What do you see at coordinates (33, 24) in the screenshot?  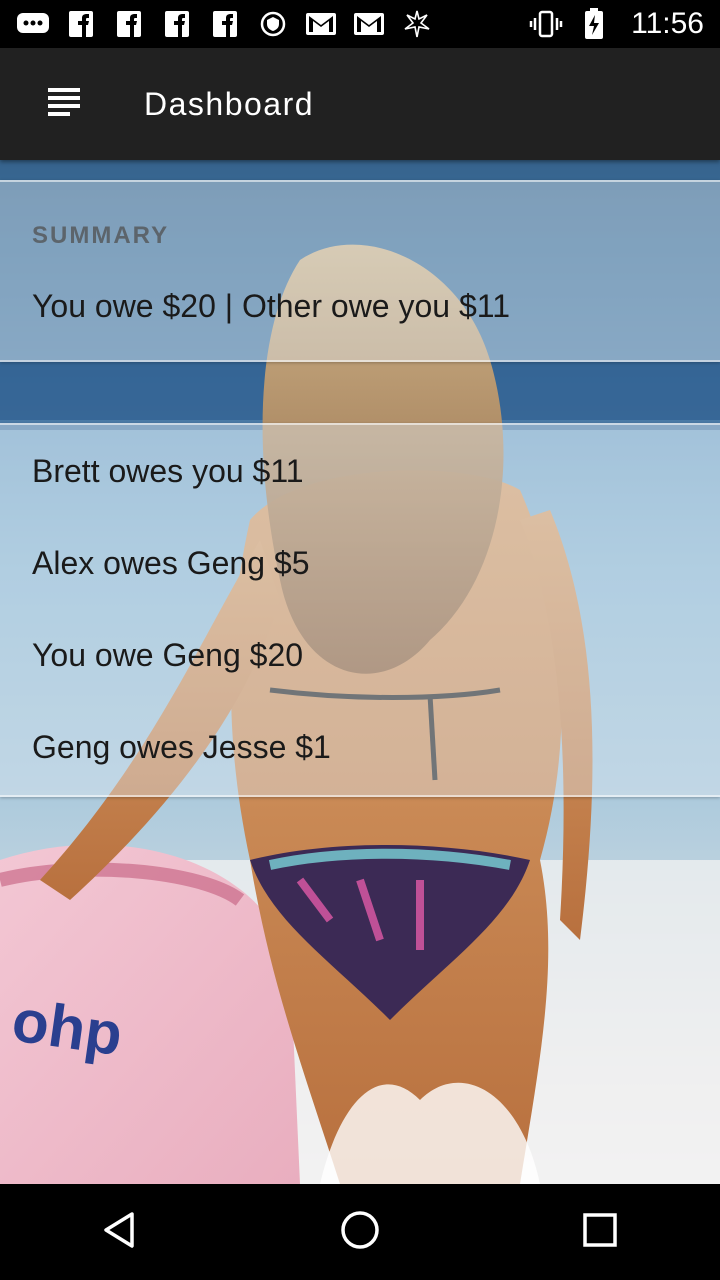 I see `chat-icon` at bounding box center [33, 24].